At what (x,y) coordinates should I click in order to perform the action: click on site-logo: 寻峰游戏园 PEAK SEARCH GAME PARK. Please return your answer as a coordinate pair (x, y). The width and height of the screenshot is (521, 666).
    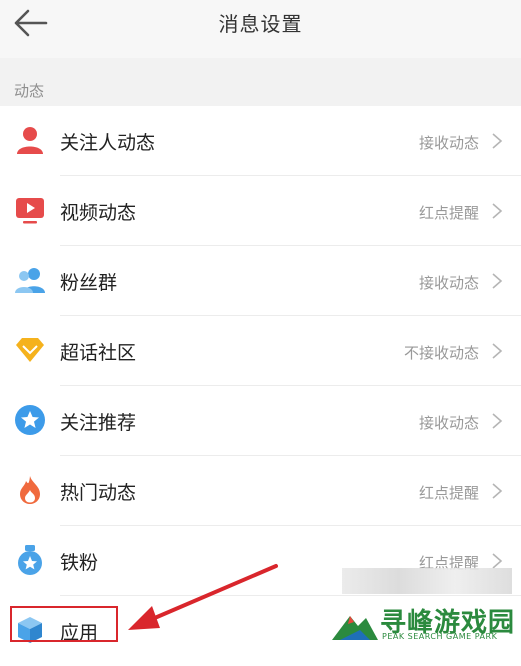
    Looking at the image, I should click on (425, 623).